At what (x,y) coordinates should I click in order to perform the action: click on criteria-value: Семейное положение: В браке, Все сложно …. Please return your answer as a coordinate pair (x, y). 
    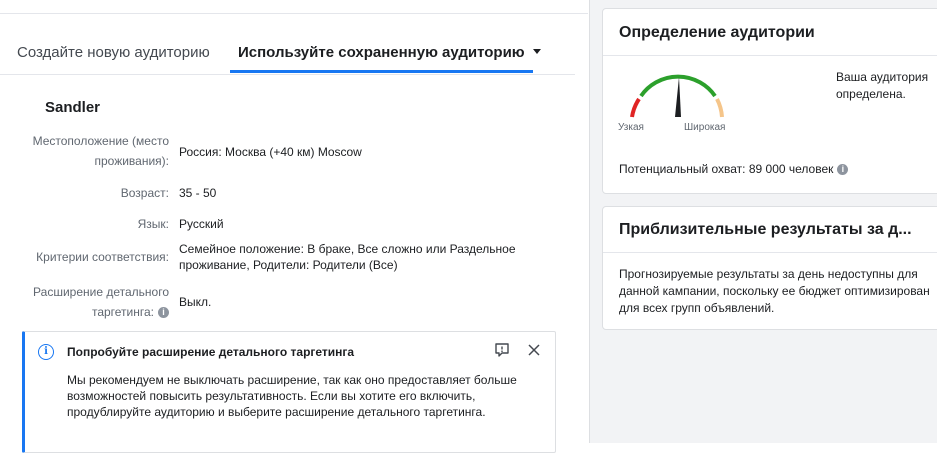
    Looking at the image, I should click on (347, 257).